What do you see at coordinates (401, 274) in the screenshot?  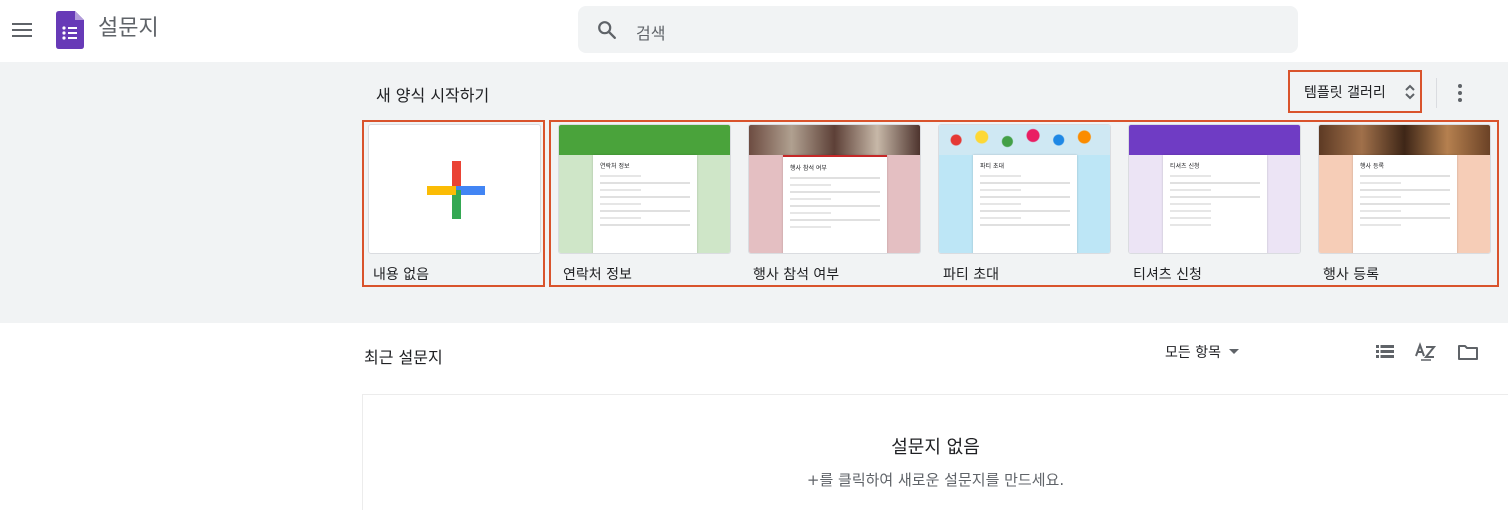 I see `blank-form-label: 내용 없음` at bounding box center [401, 274].